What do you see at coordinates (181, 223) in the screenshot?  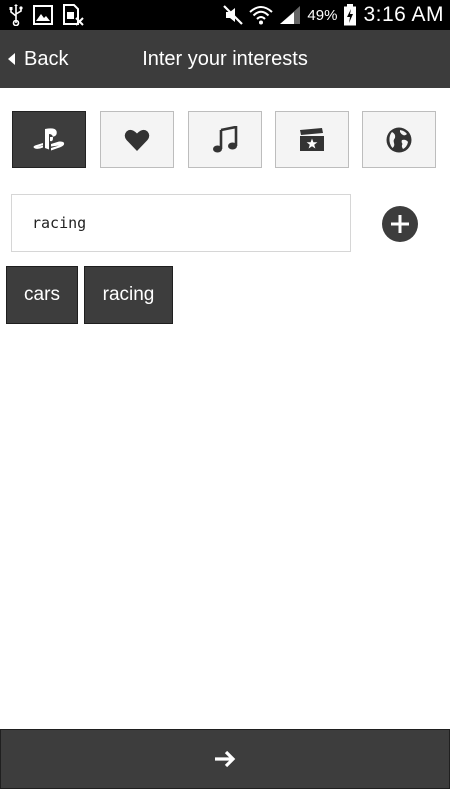 I see `interest-input` at bounding box center [181, 223].